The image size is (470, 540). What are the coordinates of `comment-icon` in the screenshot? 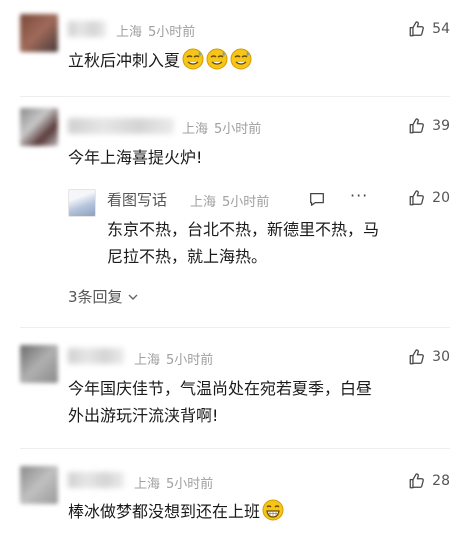 It's located at (317, 199).